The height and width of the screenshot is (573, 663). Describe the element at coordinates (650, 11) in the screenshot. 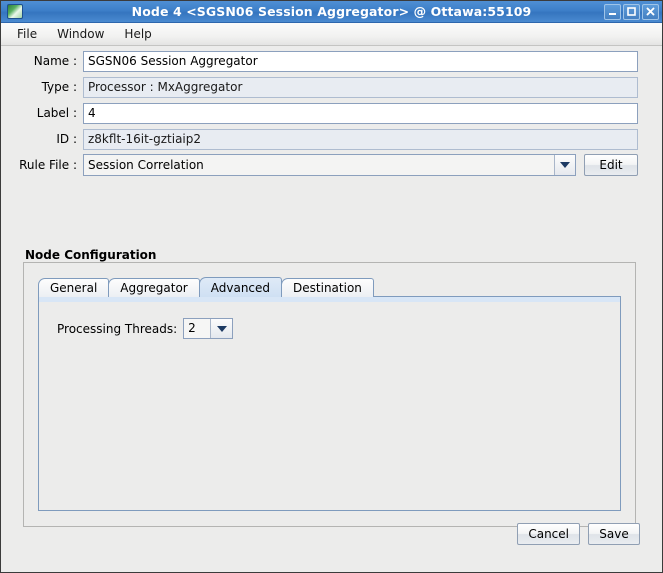

I see `close-icon` at that location.